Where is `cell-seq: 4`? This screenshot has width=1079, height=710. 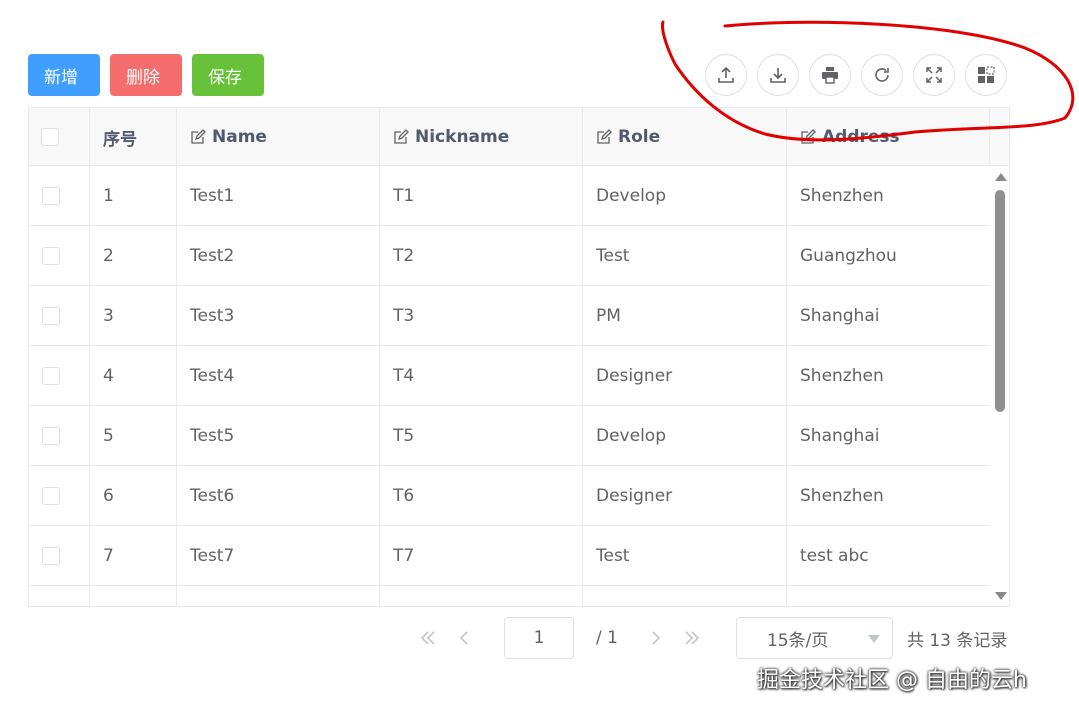
cell-seq: 4 is located at coordinates (133, 376).